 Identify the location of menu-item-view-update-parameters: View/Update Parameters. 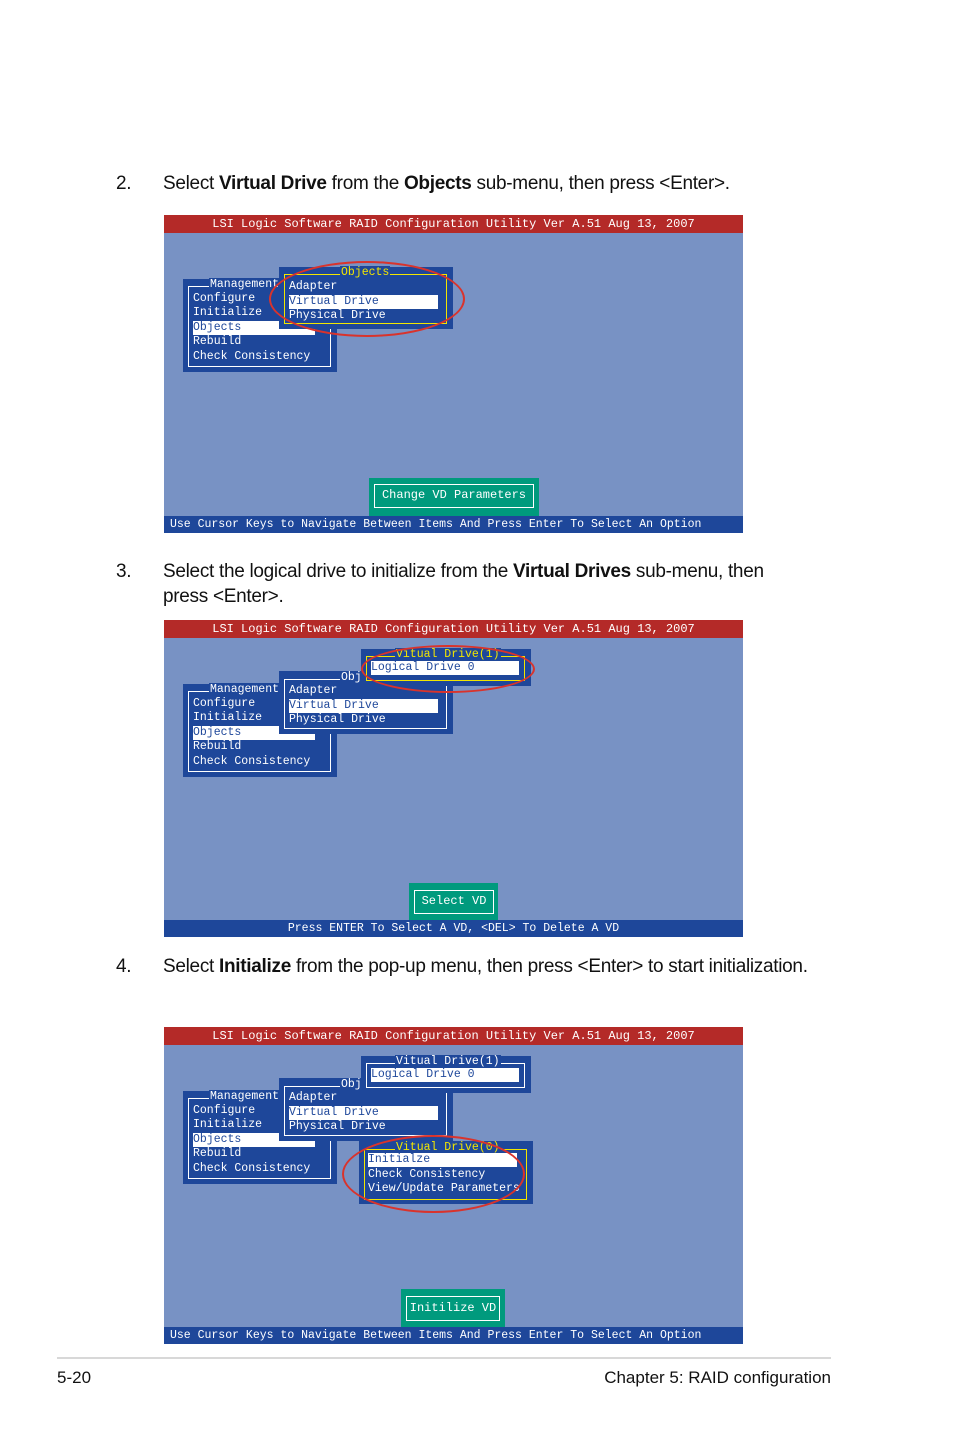
(444, 1189).